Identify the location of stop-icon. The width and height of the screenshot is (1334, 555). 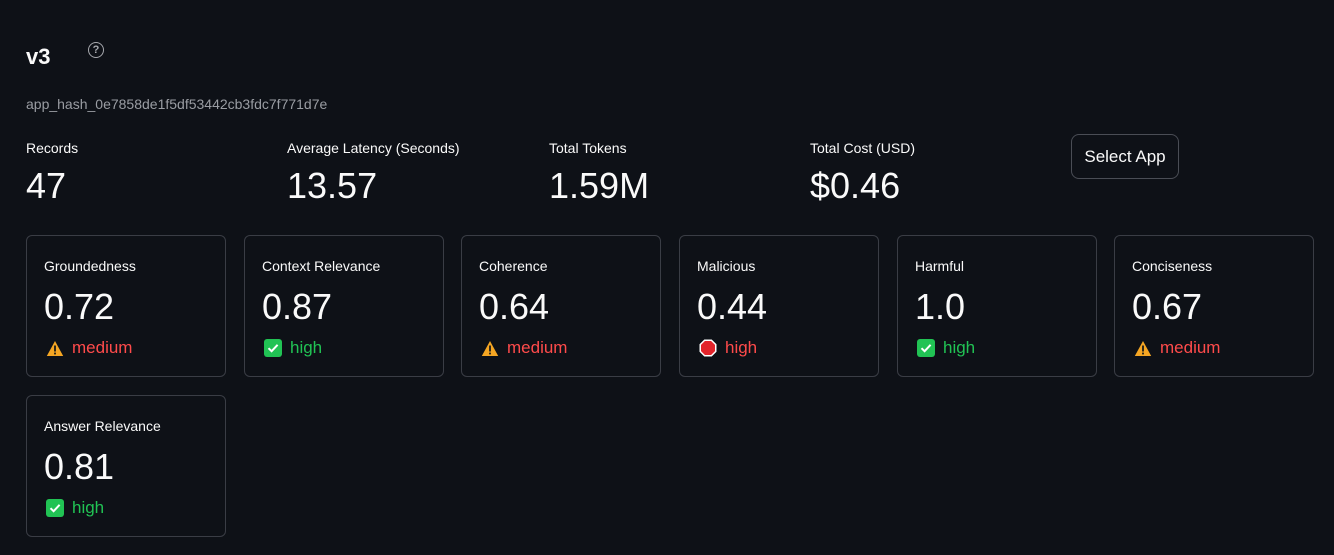
(708, 348).